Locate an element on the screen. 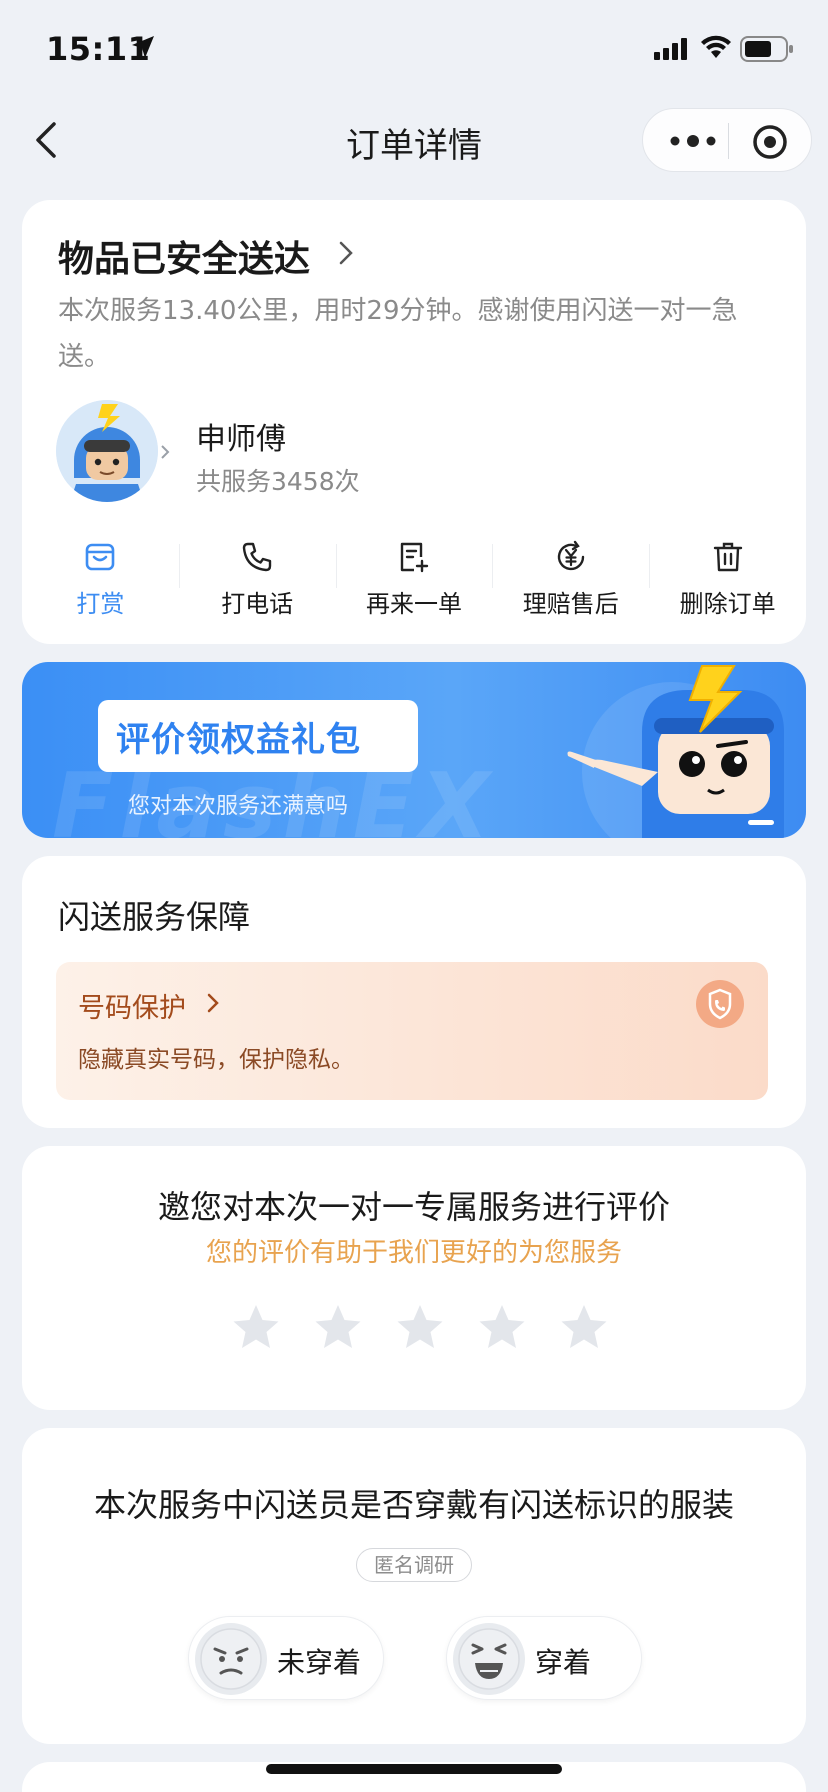 This screenshot has width=828, height=1792. delivery-status-title: 物品已安全送达 is located at coordinates (184, 256).